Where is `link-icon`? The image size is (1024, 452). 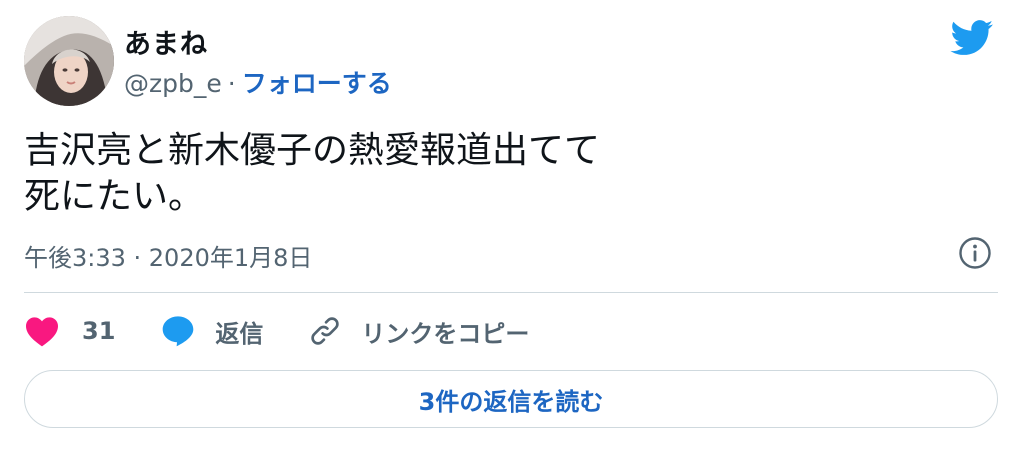
link-icon is located at coordinates (325, 331).